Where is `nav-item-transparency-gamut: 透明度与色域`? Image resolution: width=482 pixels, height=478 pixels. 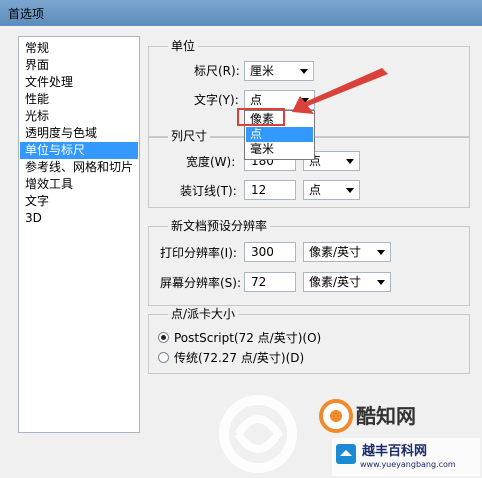 nav-item-transparency-gamut: 透明度与色域 is located at coordinates (79, 133).